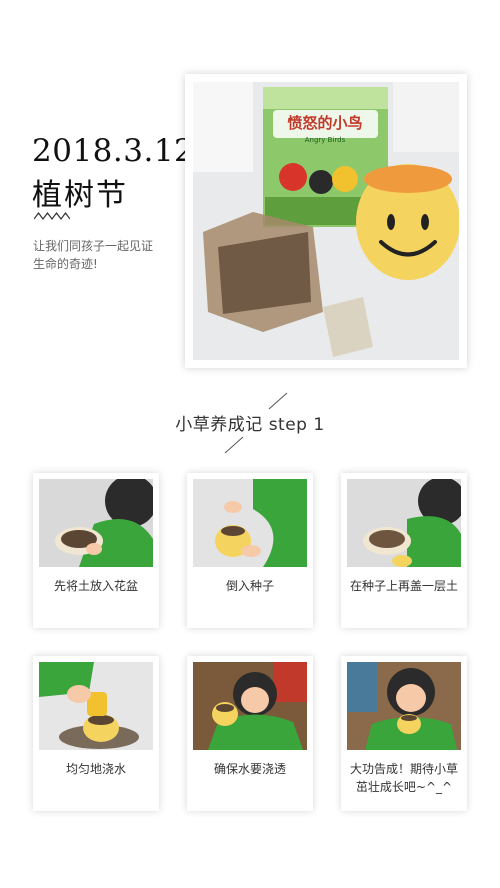 The image size is (500, 888). I want to click on page-title: 植树节, so click(80, 195).